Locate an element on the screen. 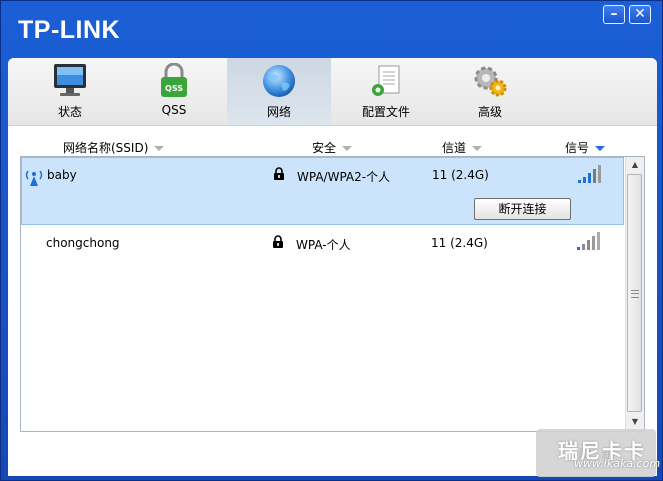 The width and height of the screenshot is (663, 481). grip-icon is located at coordinates (635, 294).